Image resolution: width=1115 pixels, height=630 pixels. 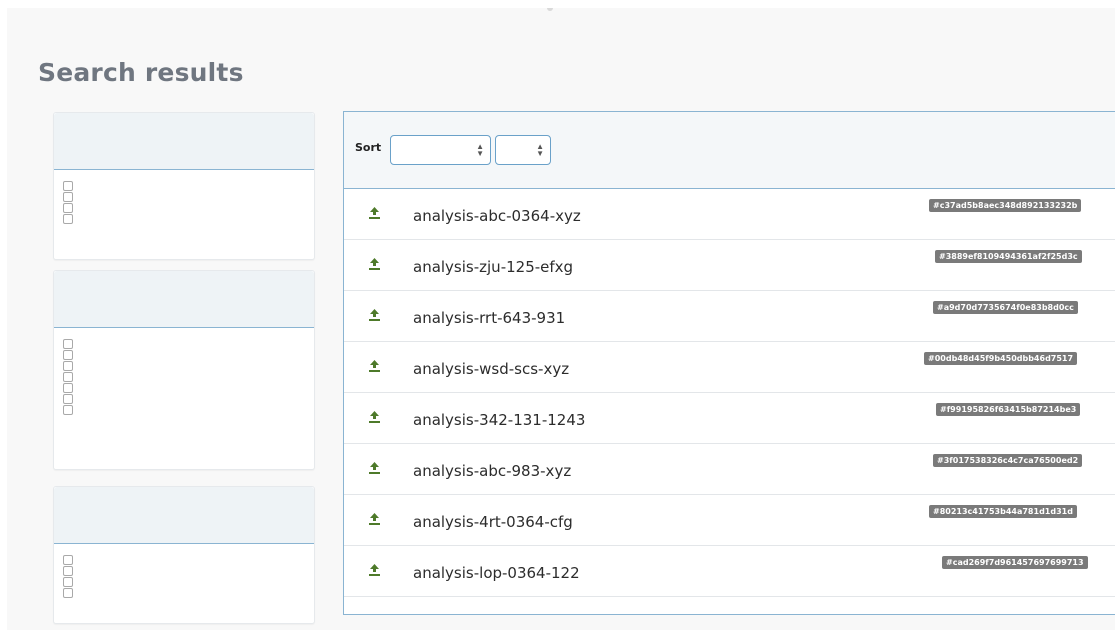 What do you see at coordinates (1008, 409) in the screenshot?
I see `hash-badge: #f99195826f63415b87214be3` at bounding box center [1008, 409].